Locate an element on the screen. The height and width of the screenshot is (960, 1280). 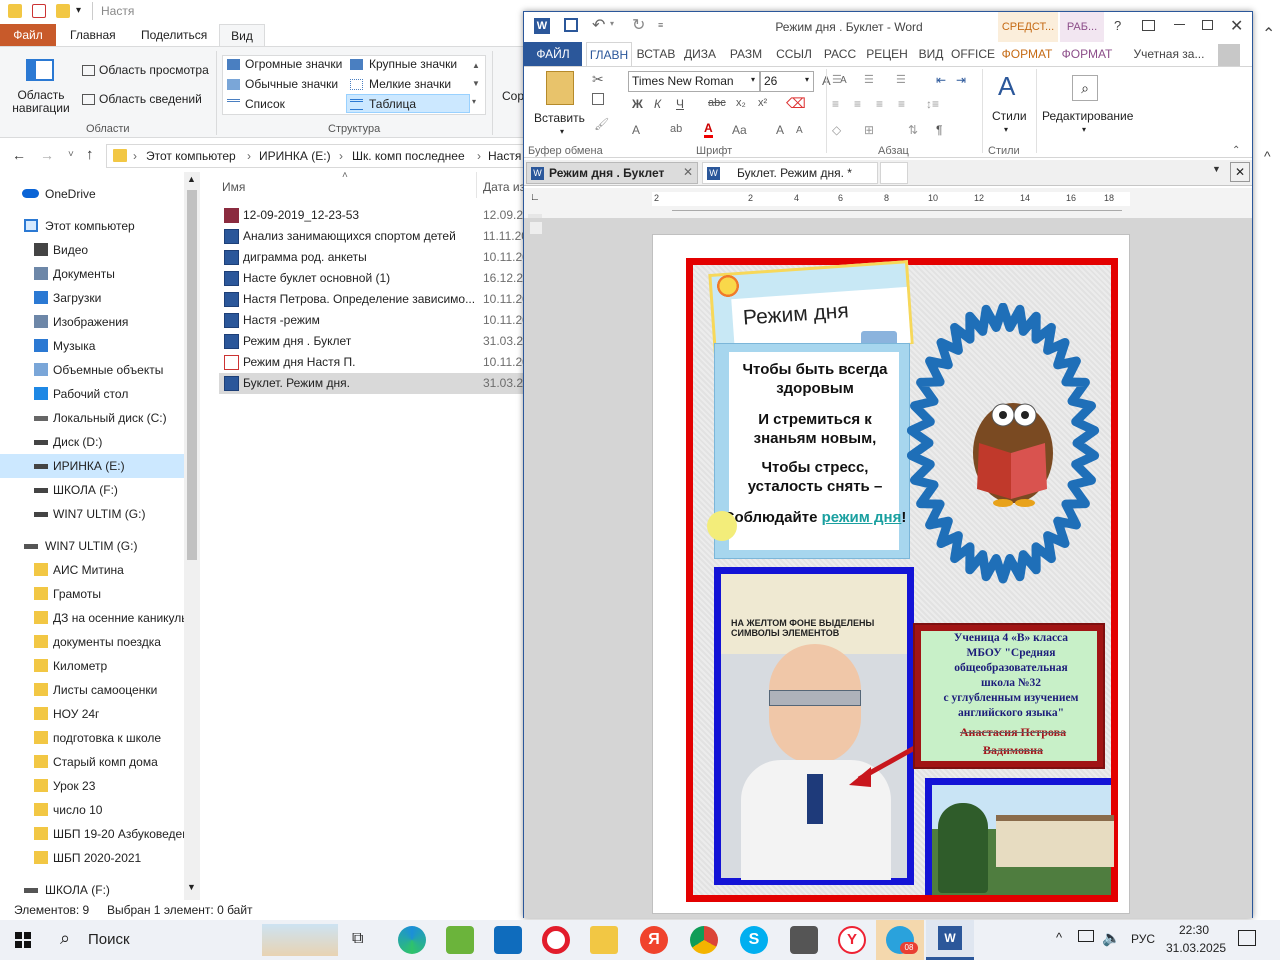
decrease-indent-icon: ⇤ is located at coordinates (941, 80).